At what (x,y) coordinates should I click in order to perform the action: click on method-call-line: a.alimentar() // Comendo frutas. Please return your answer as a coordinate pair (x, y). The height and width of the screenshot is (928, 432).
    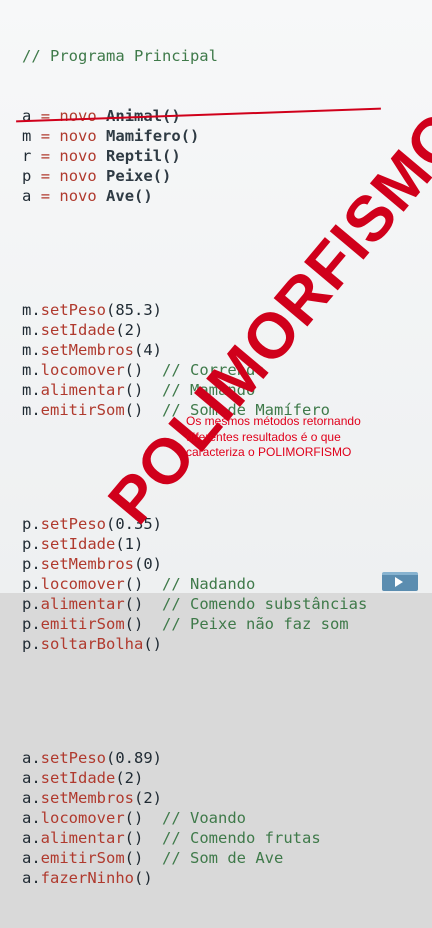
    Looking at the image, I should click on (194, 838).